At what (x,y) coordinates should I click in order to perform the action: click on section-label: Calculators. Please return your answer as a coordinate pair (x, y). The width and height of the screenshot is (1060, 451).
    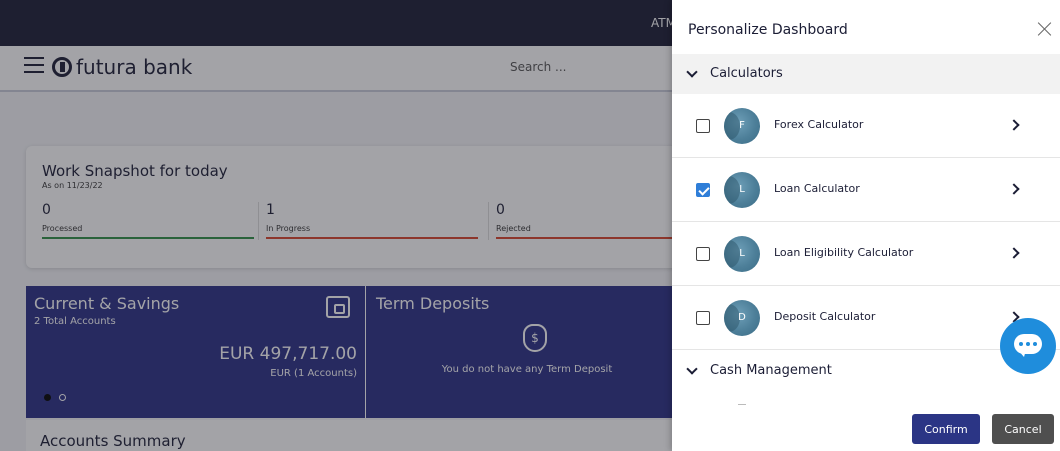
    Looking at the image, I should click on (746, 73).